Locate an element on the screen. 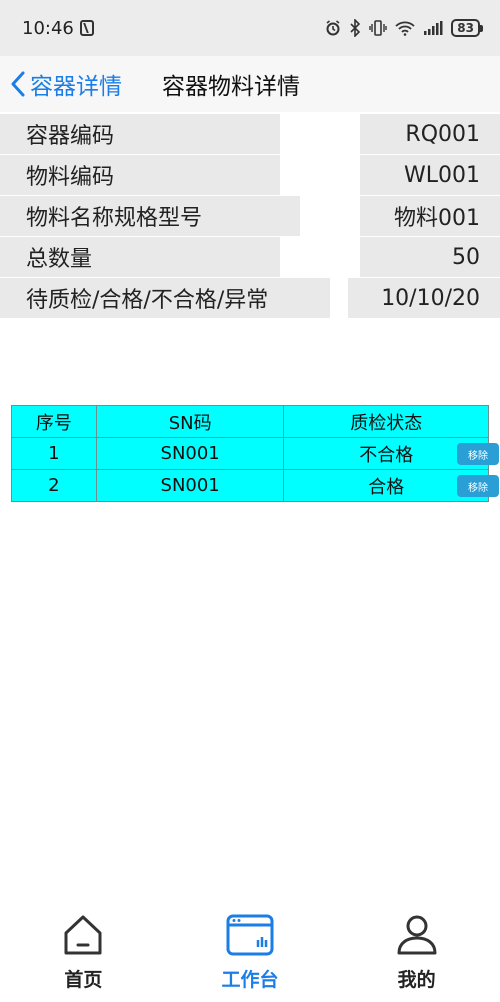 The width and height of the screenshot is (500, 1002). tab-label: 我的 is located at coordinates (416, 980).